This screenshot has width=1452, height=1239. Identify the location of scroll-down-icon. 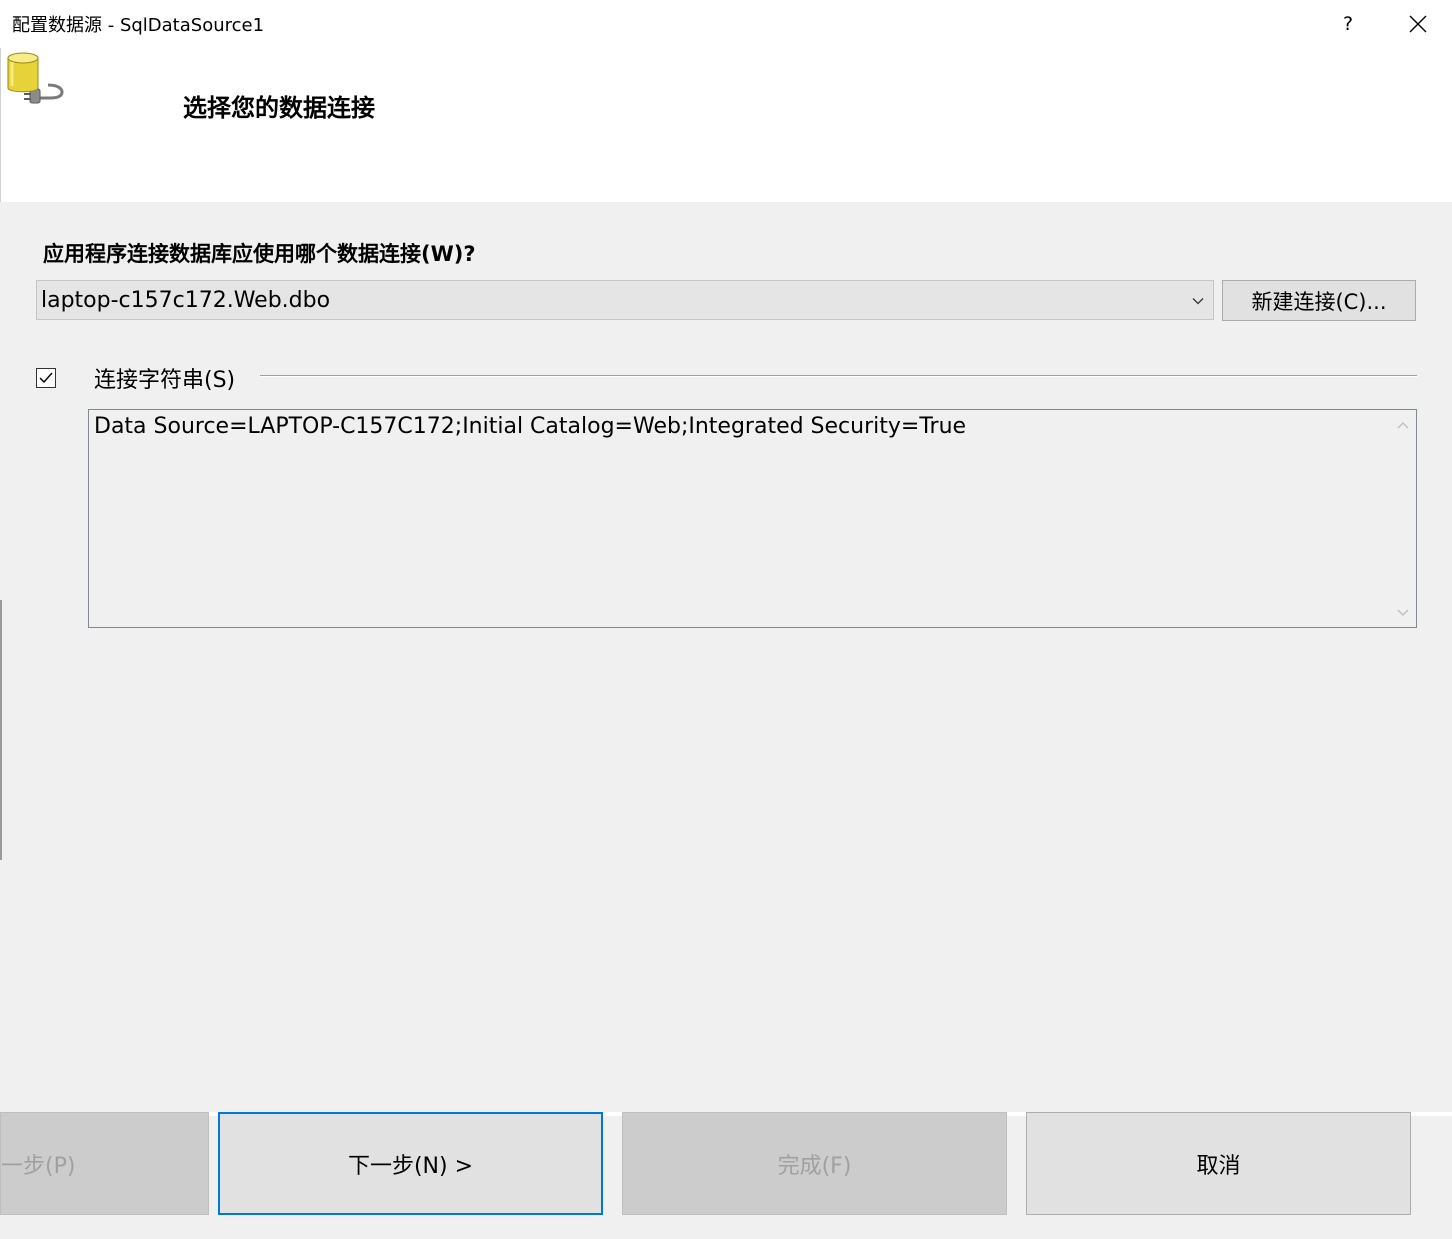
(1403, 613).